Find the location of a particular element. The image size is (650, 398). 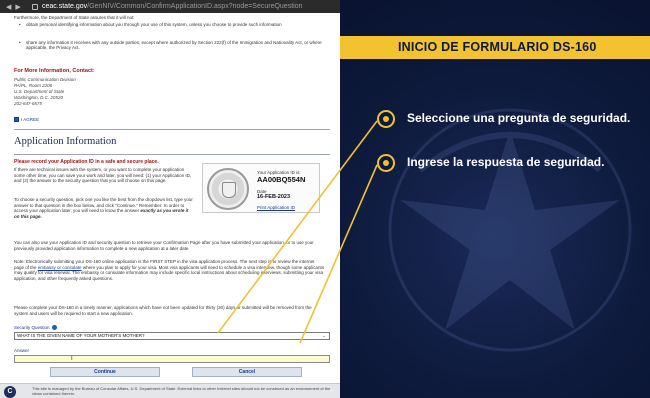

agree-label: I AGREE is located at coordinates (30, 119).